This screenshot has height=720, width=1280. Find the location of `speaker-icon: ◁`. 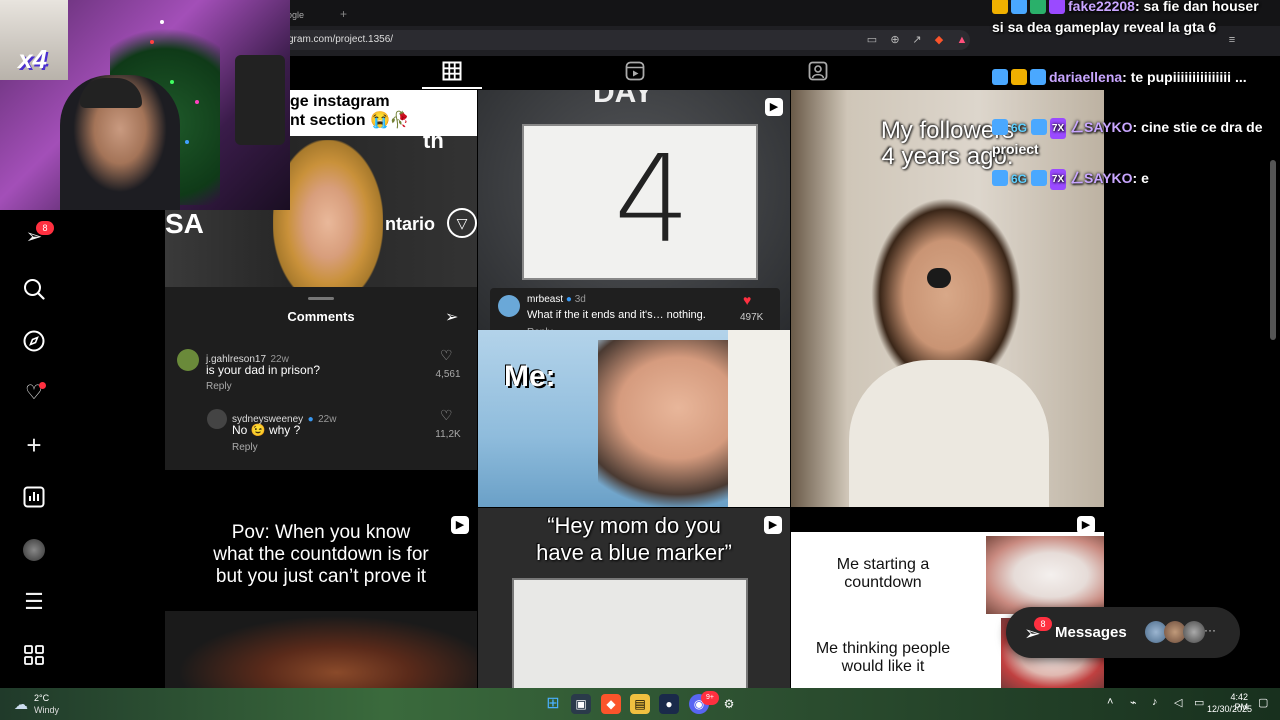

speaker-icon: ◁ is located at coordinates (1178, 702).